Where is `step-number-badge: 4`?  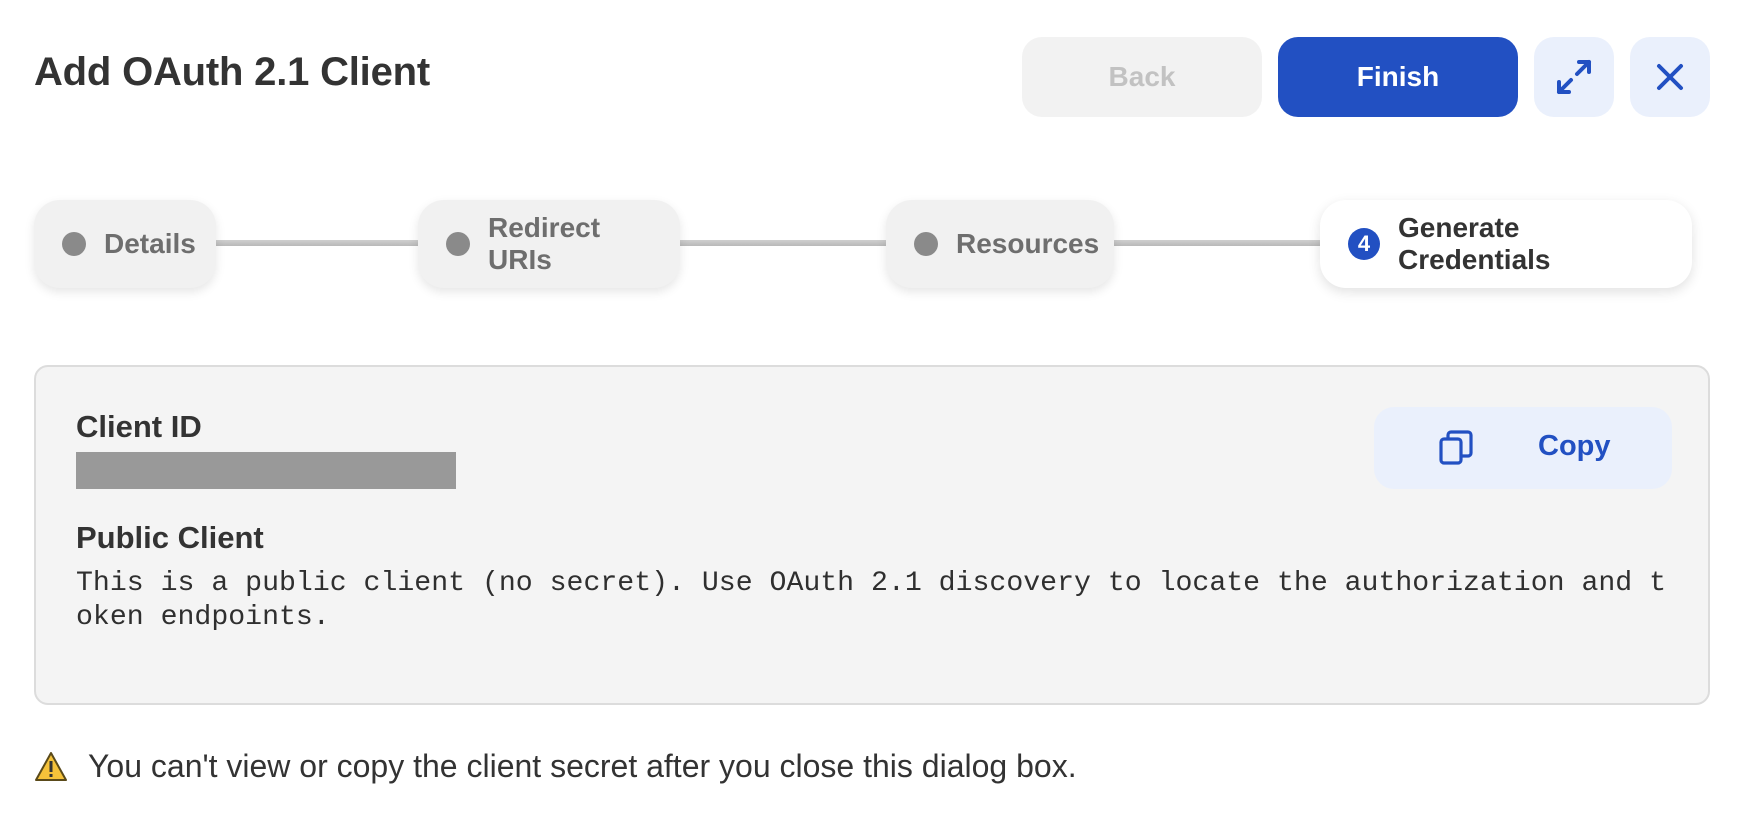 step-number-badge: 4 is located at coordinates (1364, 244).